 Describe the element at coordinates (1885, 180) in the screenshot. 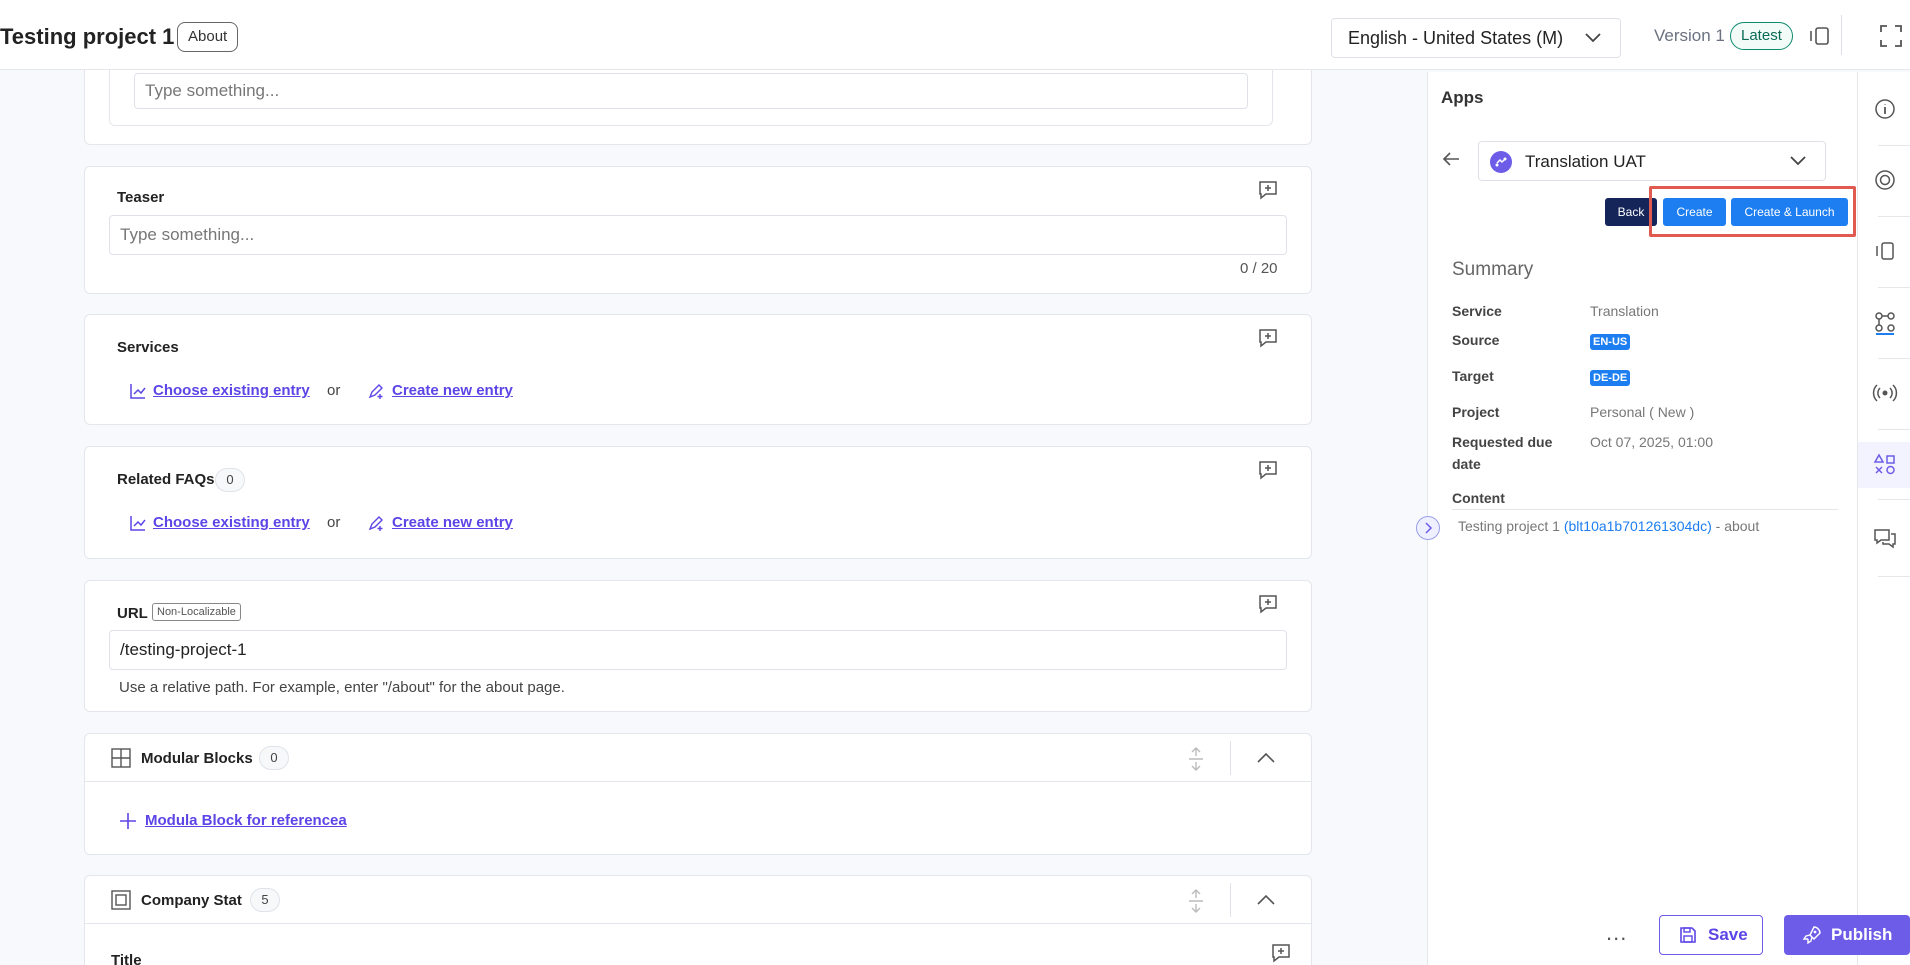

I see `target-icon` at that location.